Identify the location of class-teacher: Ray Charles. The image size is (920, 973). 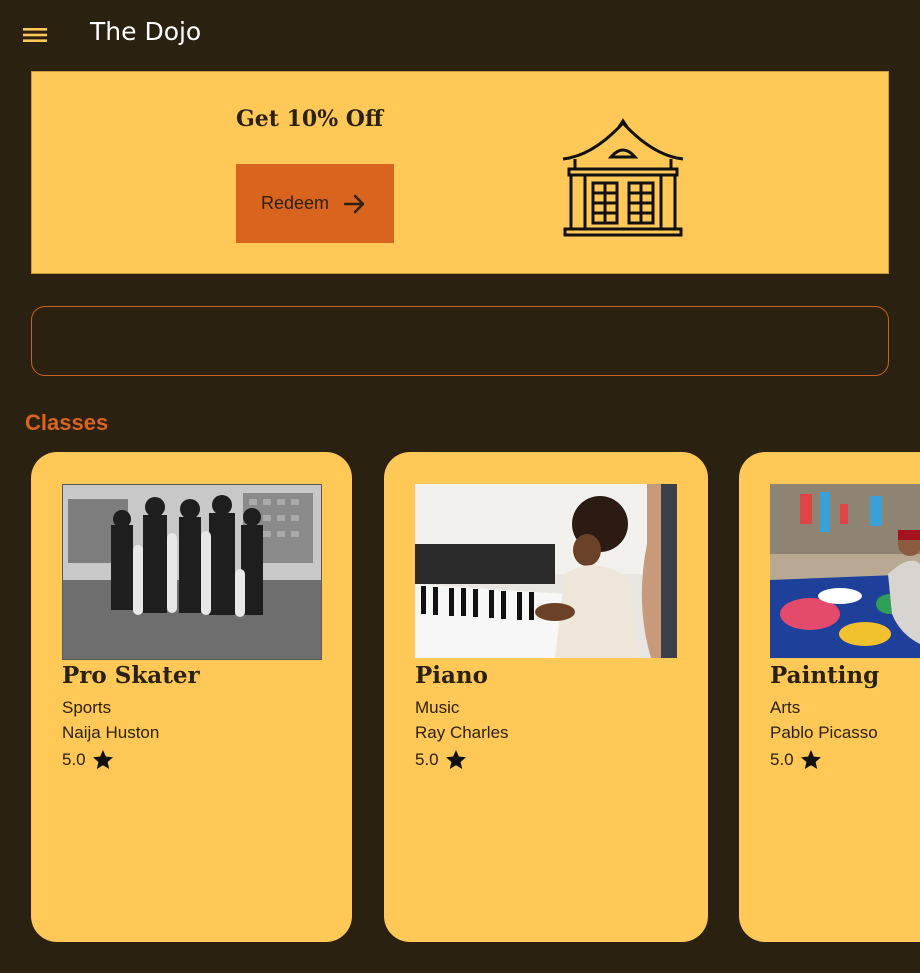
(462, 732).